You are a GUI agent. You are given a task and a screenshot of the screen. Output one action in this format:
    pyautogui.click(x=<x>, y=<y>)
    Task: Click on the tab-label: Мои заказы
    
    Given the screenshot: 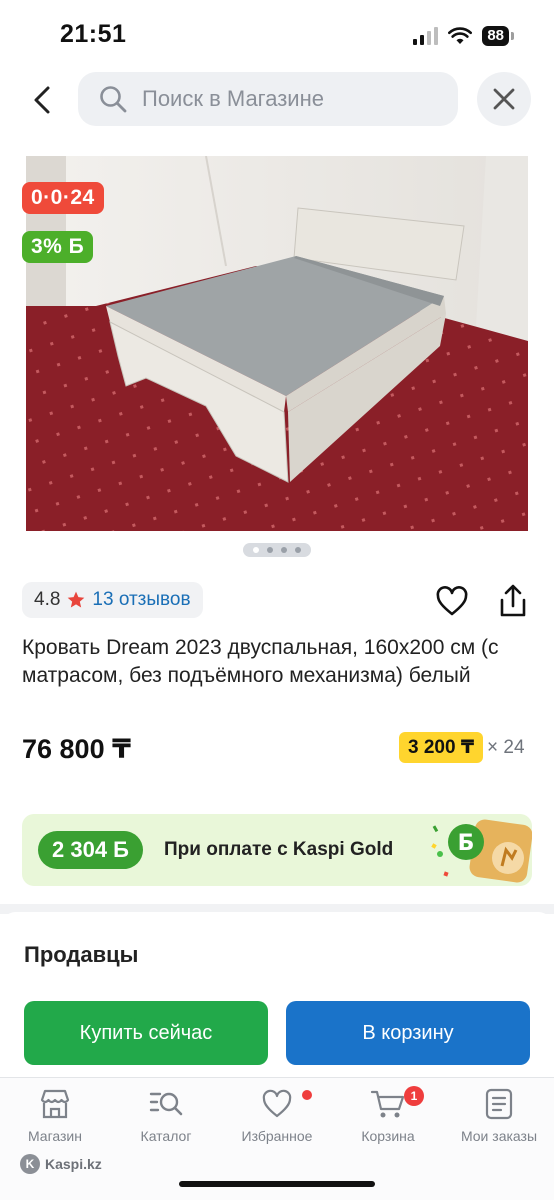 What is the action you would take?
    pyautogui.click(x=499, y=1136)
    